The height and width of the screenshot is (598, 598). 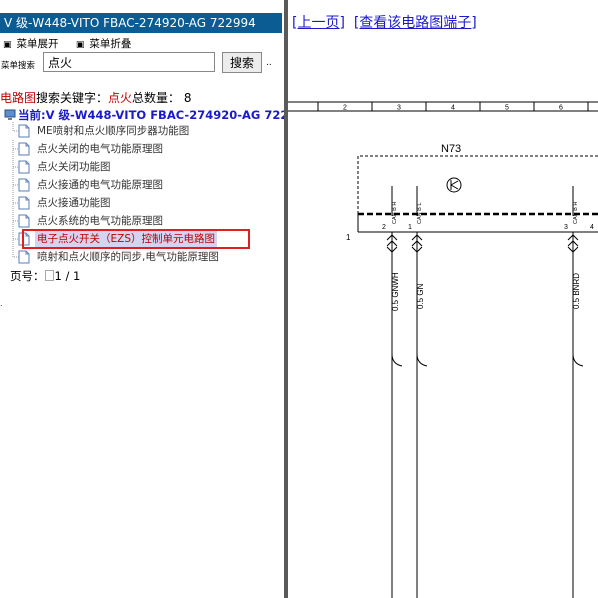 What do you see at coordinates (80, 45) in the screenshot?
I see `menu-collapse-icon: ▣` at bounding box center [80, 45].